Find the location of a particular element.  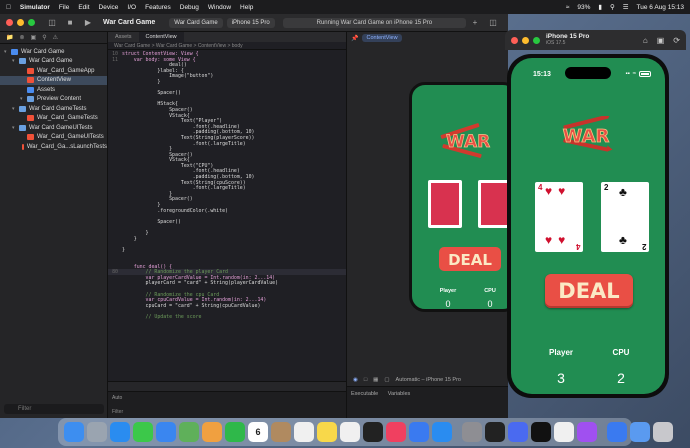

wifi-icon: ≈ is located at coordinates (568, 7).